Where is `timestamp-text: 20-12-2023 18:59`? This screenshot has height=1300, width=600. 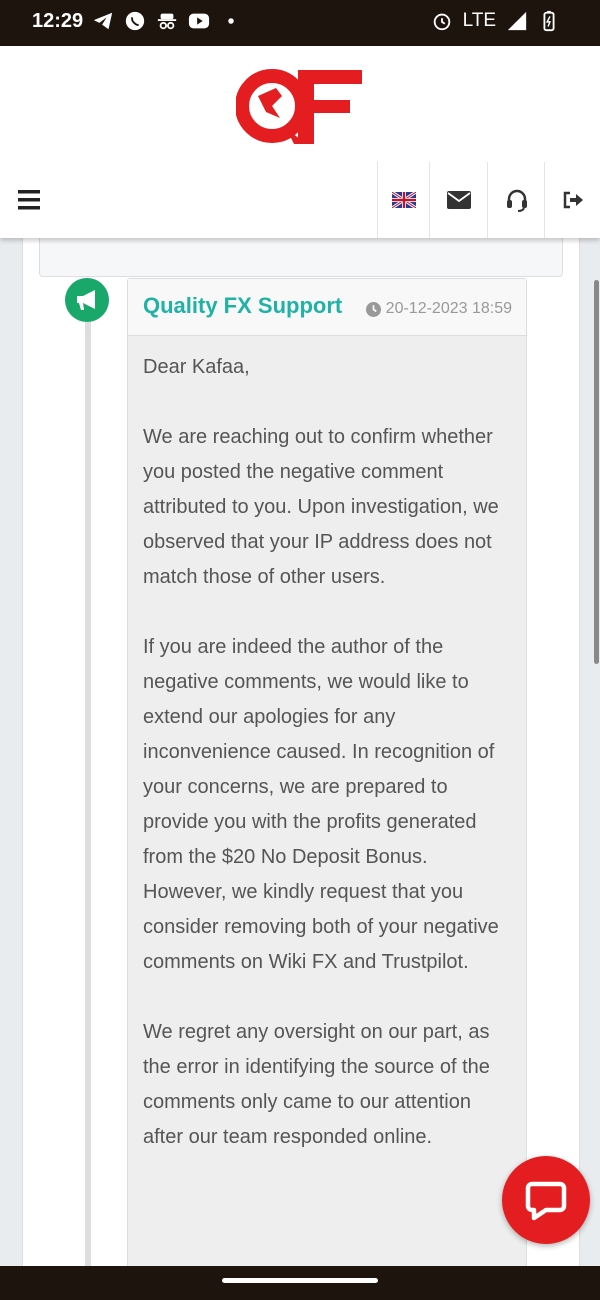
timestamp-text: 20-12-2023 18:59 is located at coordinates (448, 308).